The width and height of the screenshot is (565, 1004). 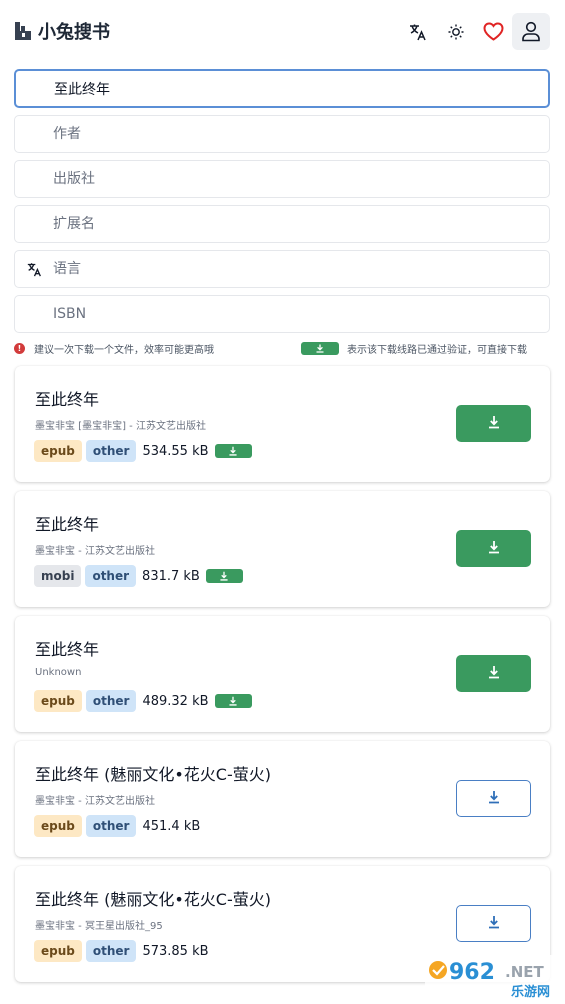 I want to click on user-icon, so click(x=531, y=31).